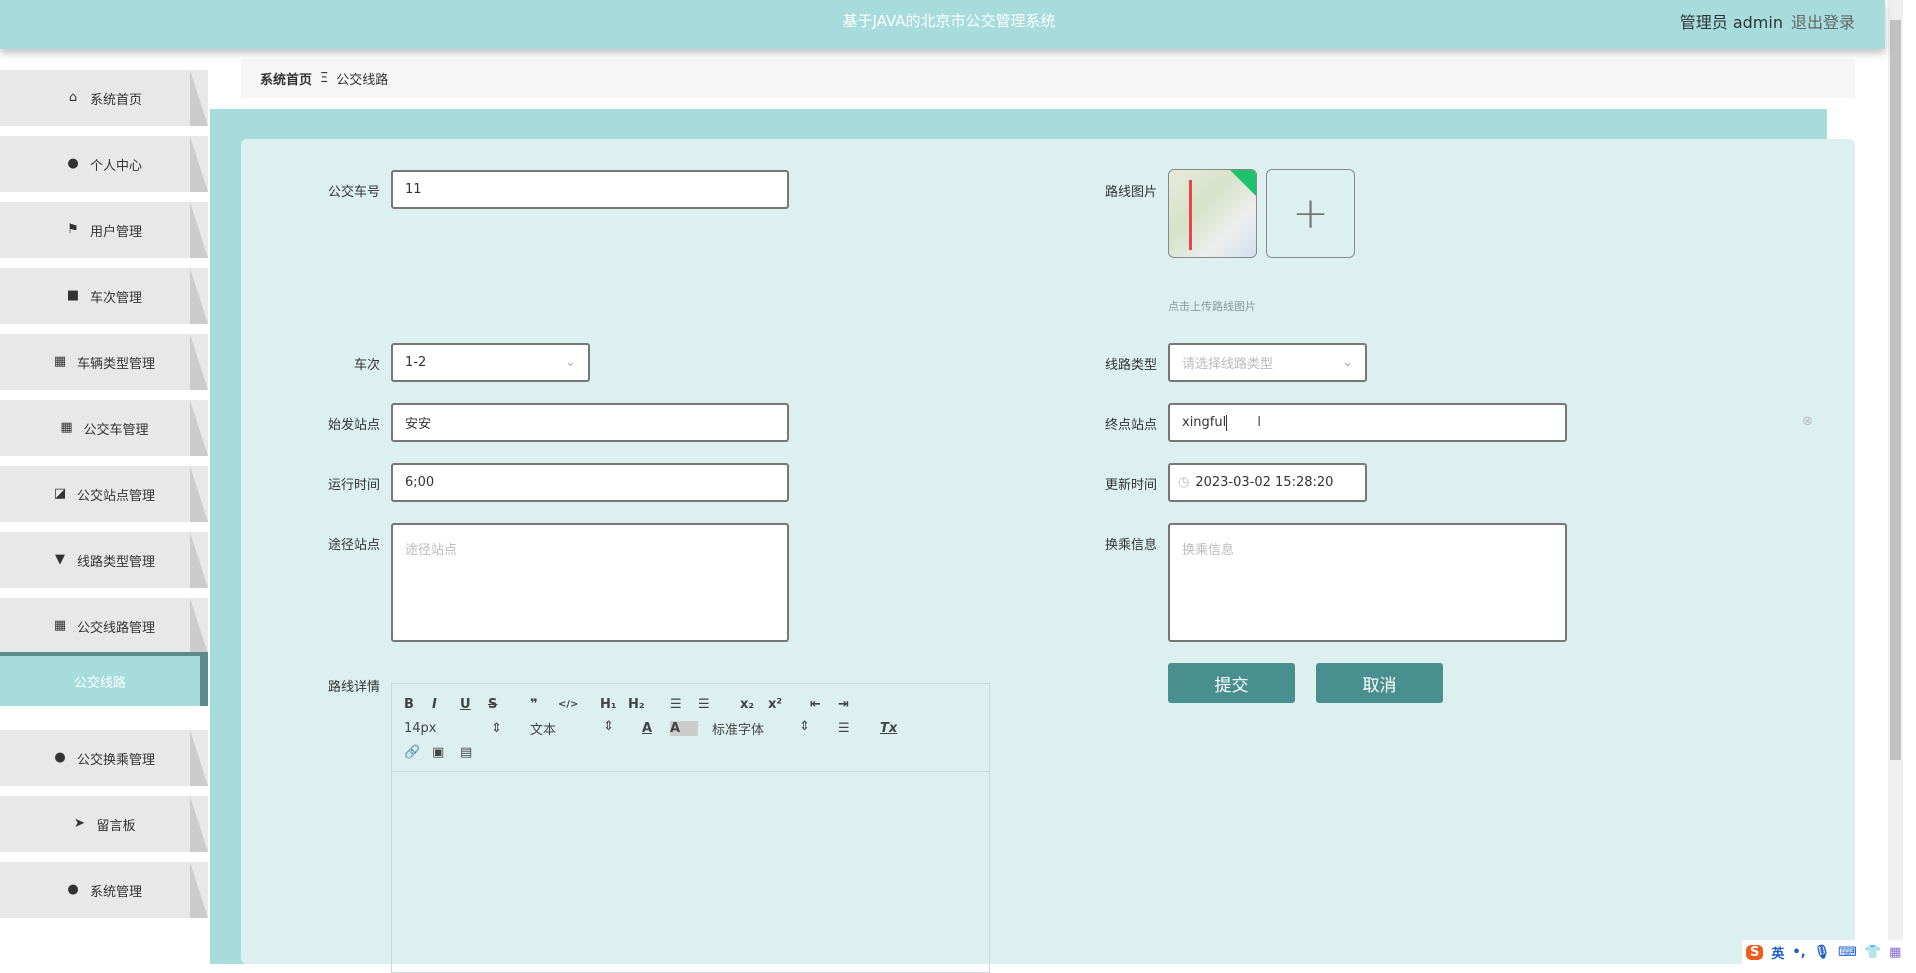 Image resolution: width=1916 pixels, height=973 pixels. Describe the element at coordinates (1130, 192) in the screenshot. I see `route-image-label: 路线图片` at that location.